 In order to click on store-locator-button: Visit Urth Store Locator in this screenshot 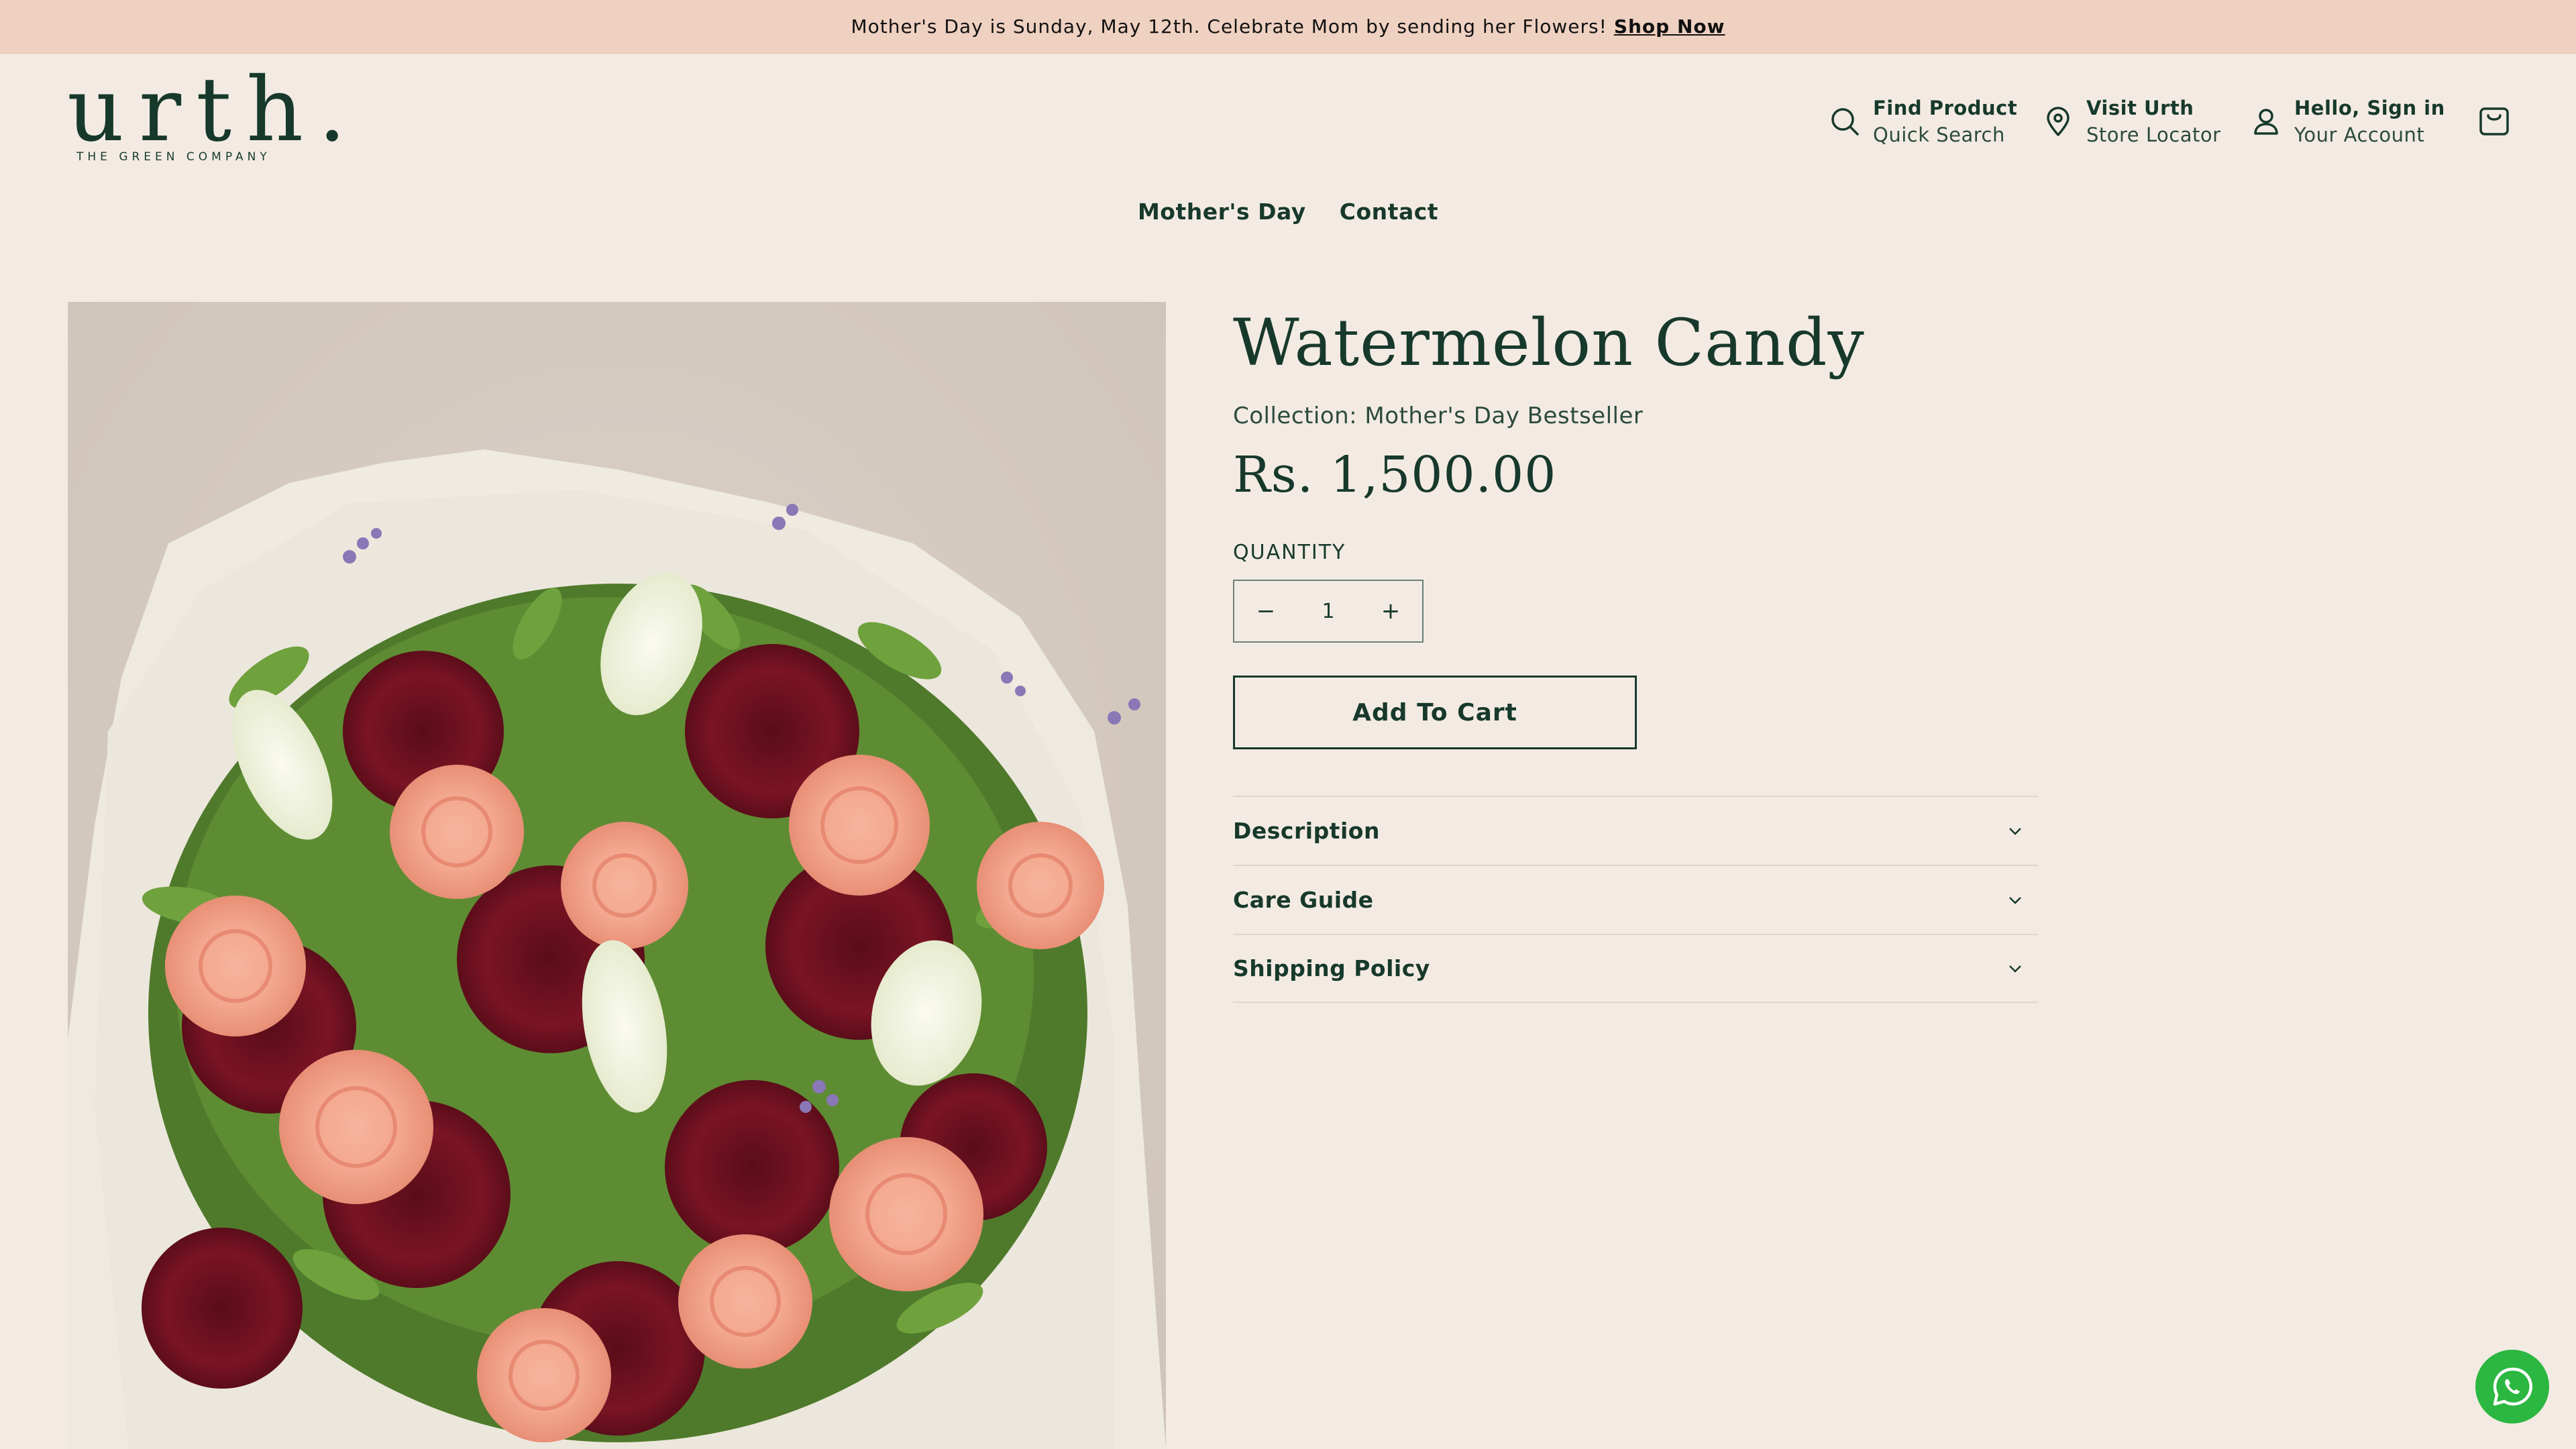, I will do `click(2131, 121)`.